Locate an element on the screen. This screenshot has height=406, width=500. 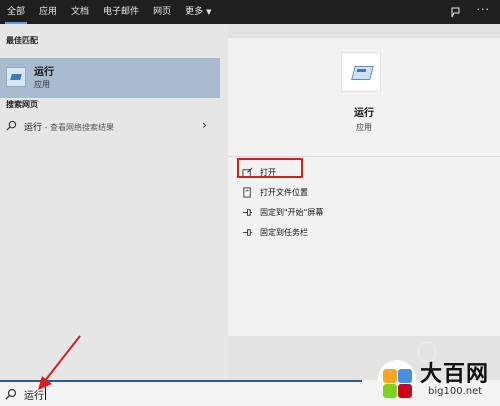
logo-domain: big100.net is located at coordinates (455, 391).